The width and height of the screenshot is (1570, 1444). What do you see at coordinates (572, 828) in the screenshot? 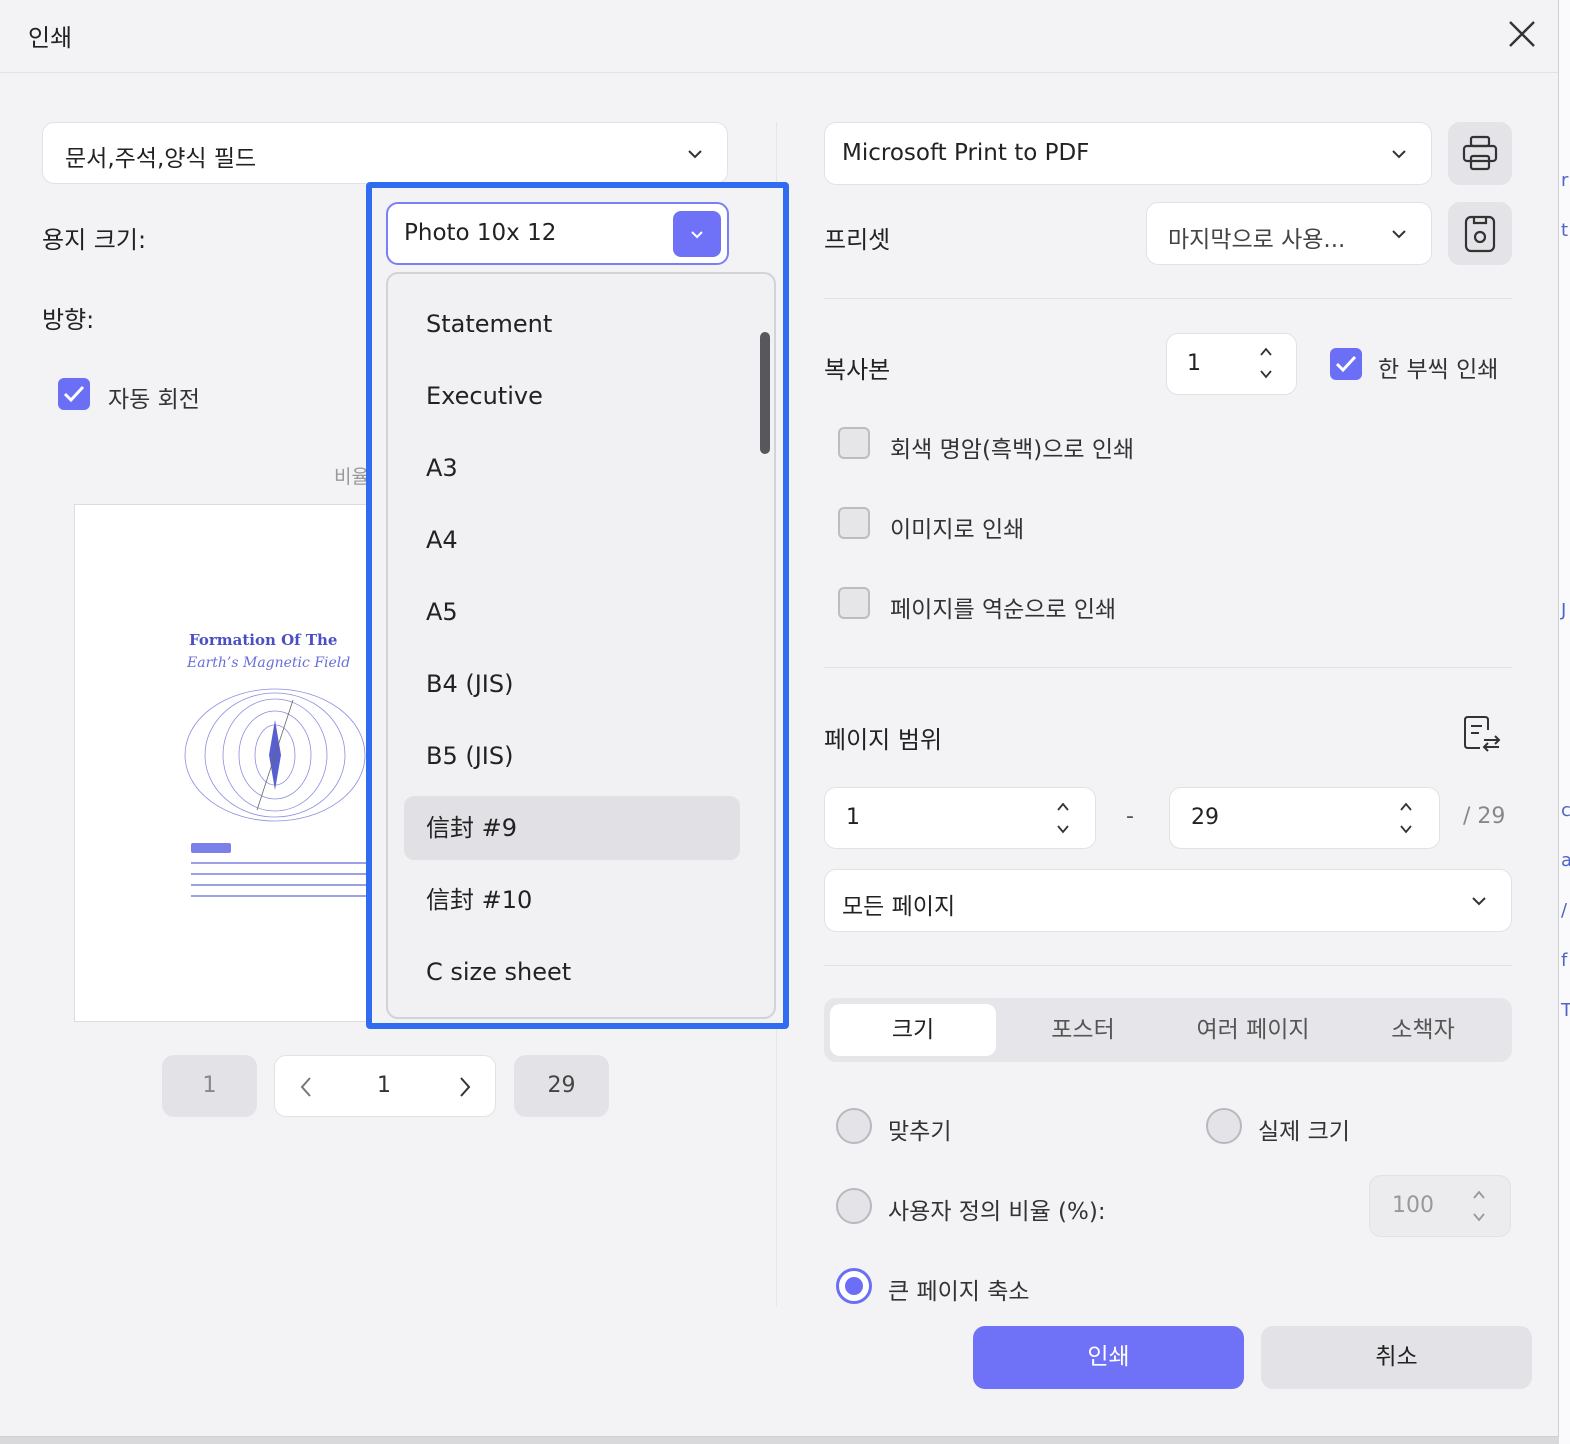
I see `list-item-hovered: 信封 #9` at bounding box center [572, 828].